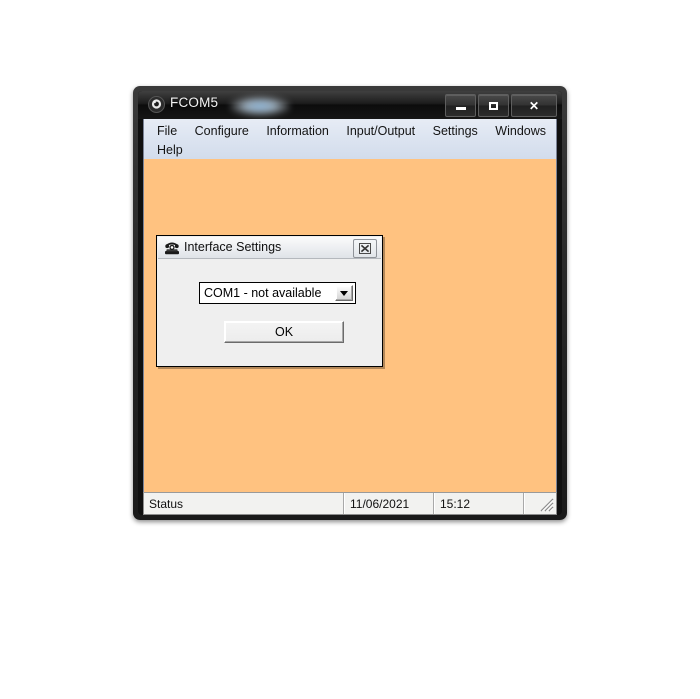 This screenshot has width=700, height=699. I want to click on ok-button: OK, so click(284, 332).